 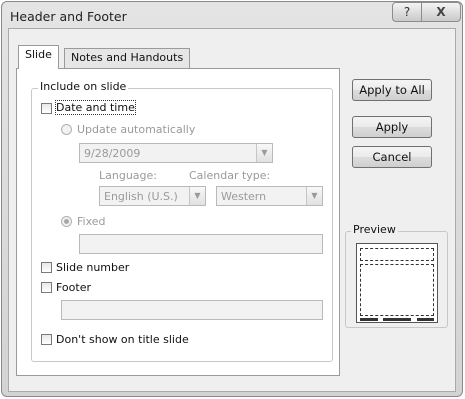 What do you see at coordinates (176, 153) in the screenshot?
I see `date-format-select: 9/28/2009` at bounding box center [176, 153].